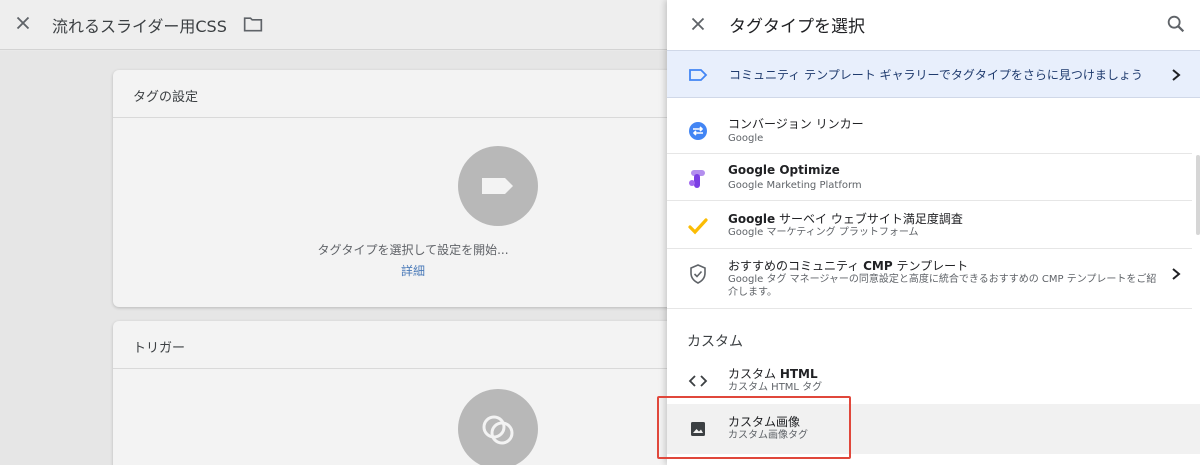 The width and height of the screenshot is (1200, 465). I want to click on trigger-title: トリガー, so click(159, 348).